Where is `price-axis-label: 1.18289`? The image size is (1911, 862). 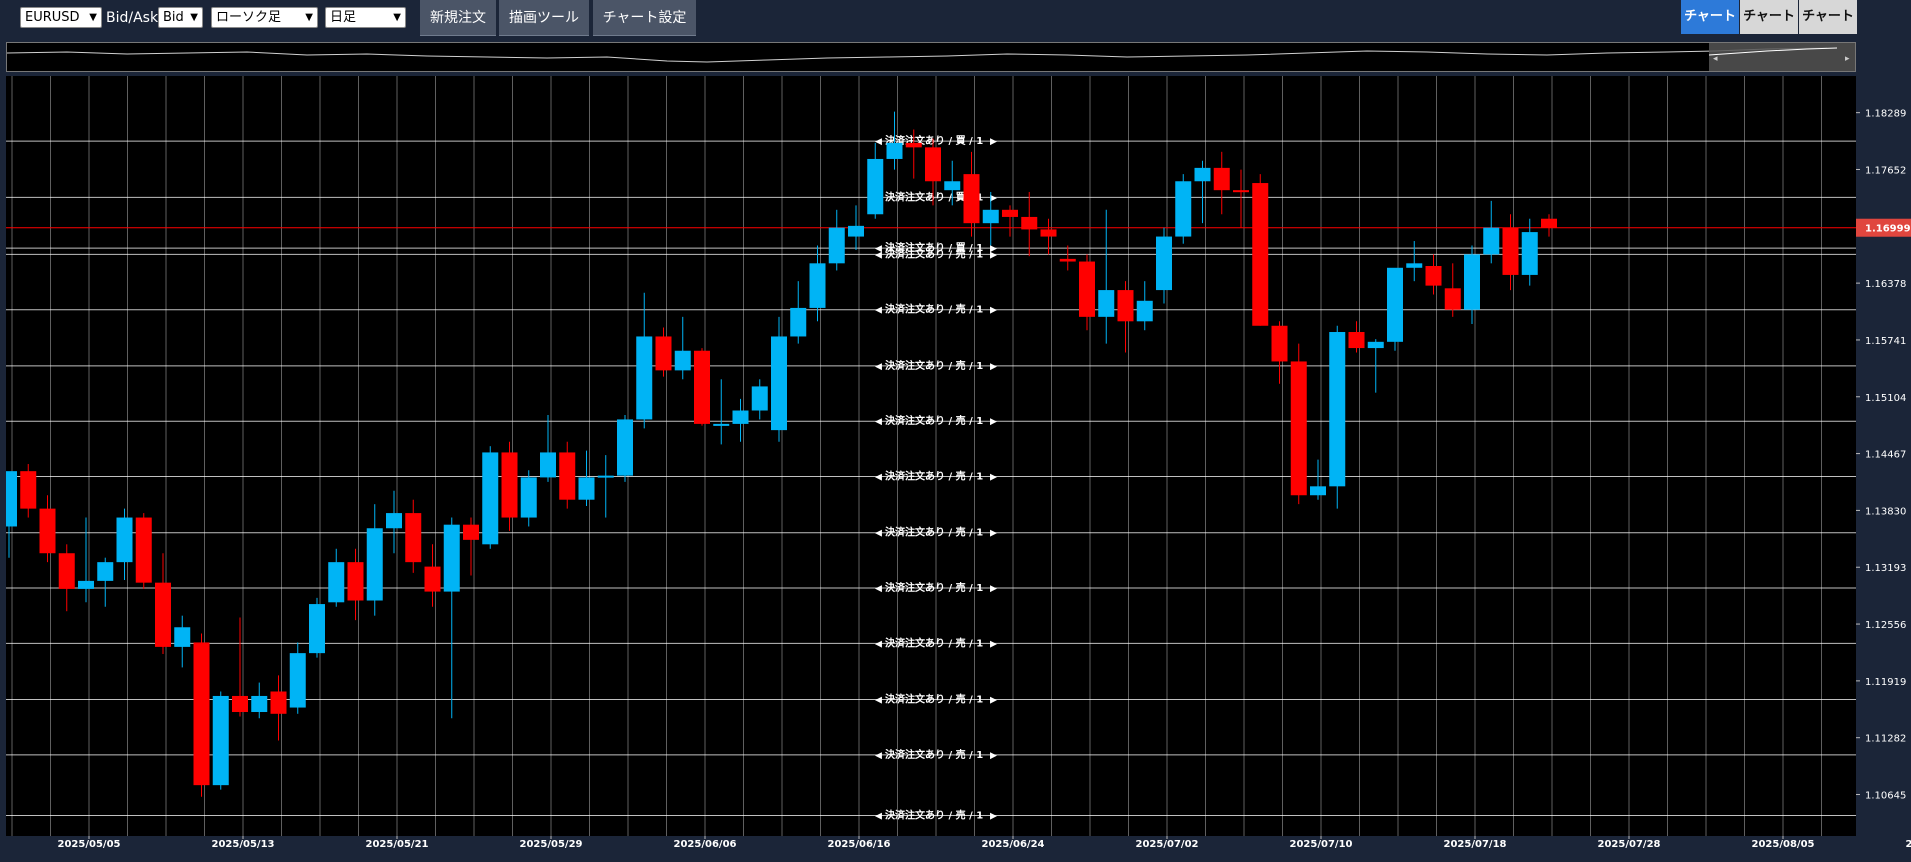 price-axis-label: 1.18289 is located at coordinates (1885, 114).